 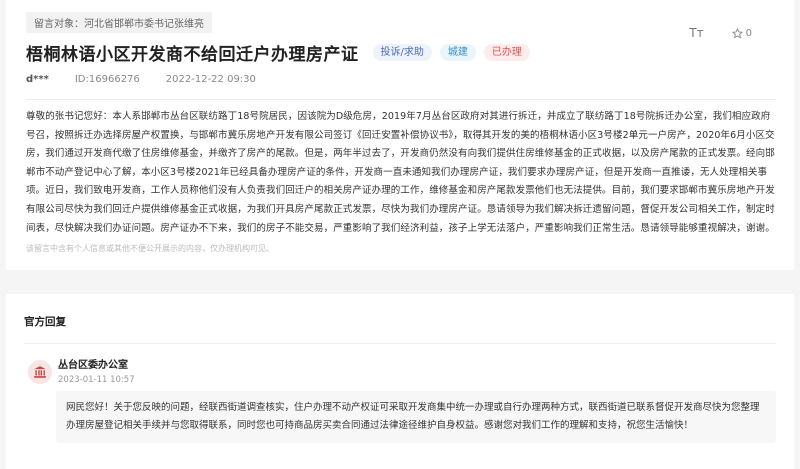 I want to click on reply-section-title: 官方回复, so click(x=45, y=322).